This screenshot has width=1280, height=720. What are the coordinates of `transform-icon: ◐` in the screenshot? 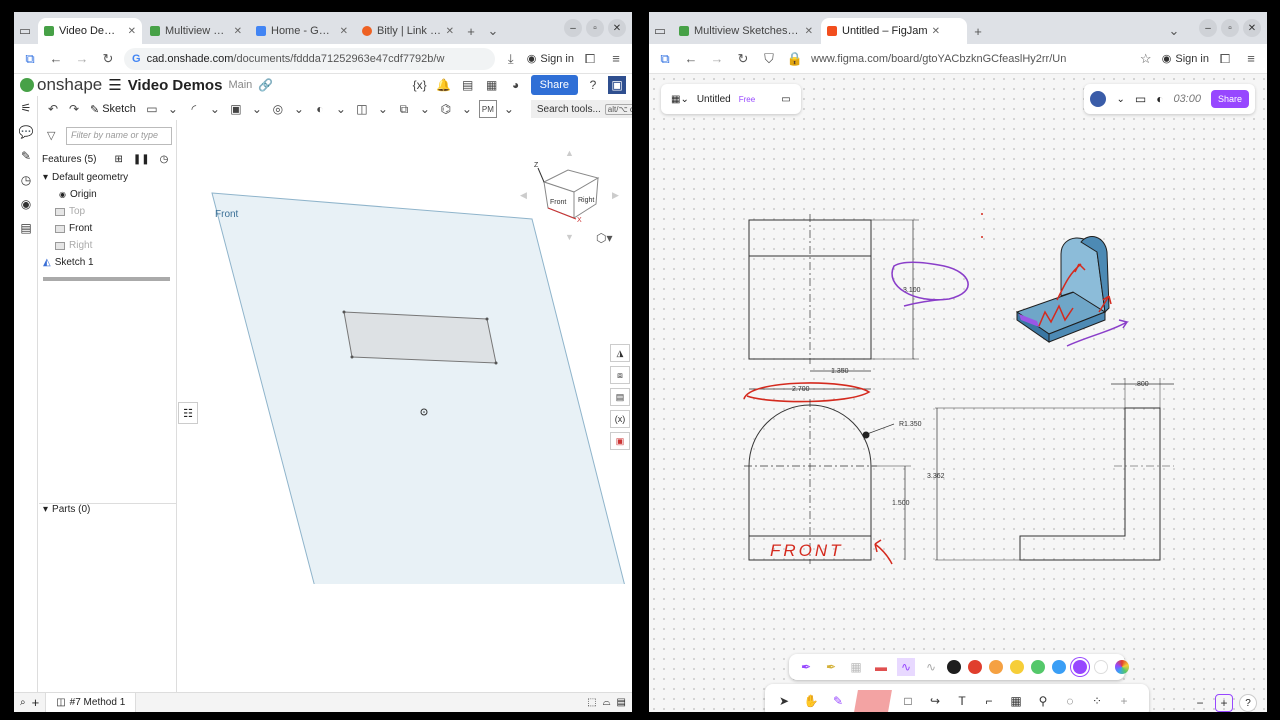 It's located at (320, 109).